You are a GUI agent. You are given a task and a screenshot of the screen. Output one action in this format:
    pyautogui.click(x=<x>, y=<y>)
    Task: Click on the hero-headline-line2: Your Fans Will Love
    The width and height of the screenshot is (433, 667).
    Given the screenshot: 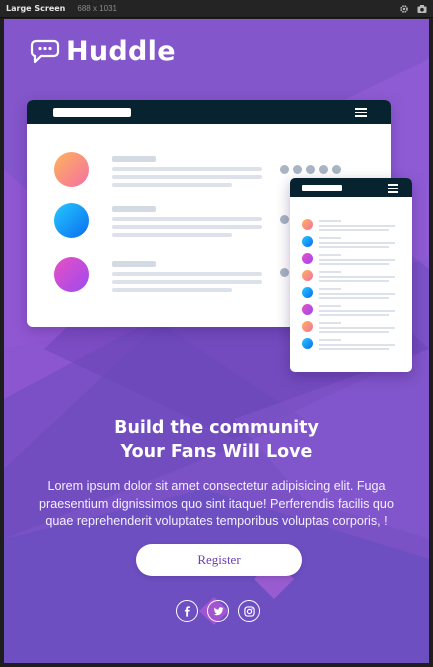 What is the action you would take?
    pyautogui.click(x=216, y=452)
    